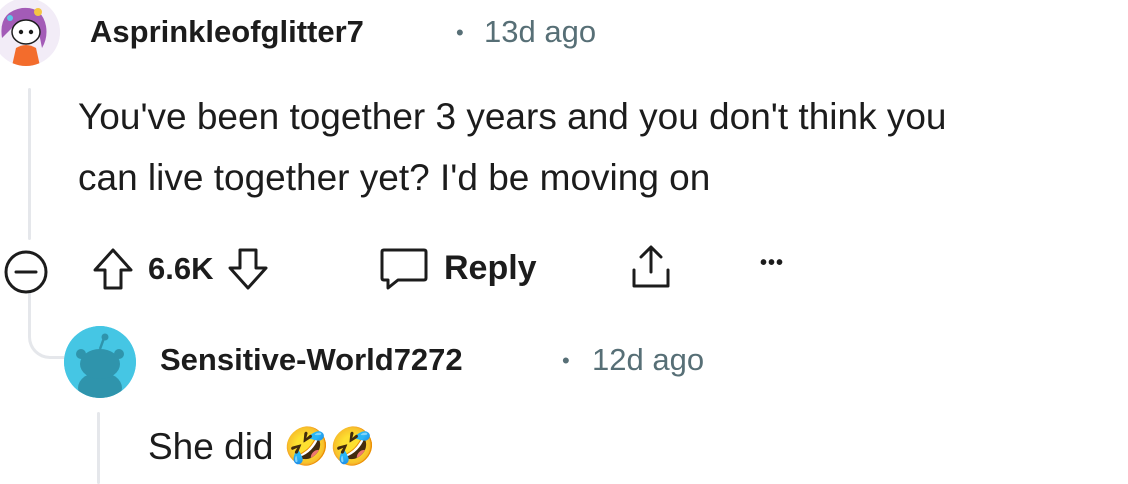  I want to click on reply-text: She did 🤣🤣, so click(262, 446).